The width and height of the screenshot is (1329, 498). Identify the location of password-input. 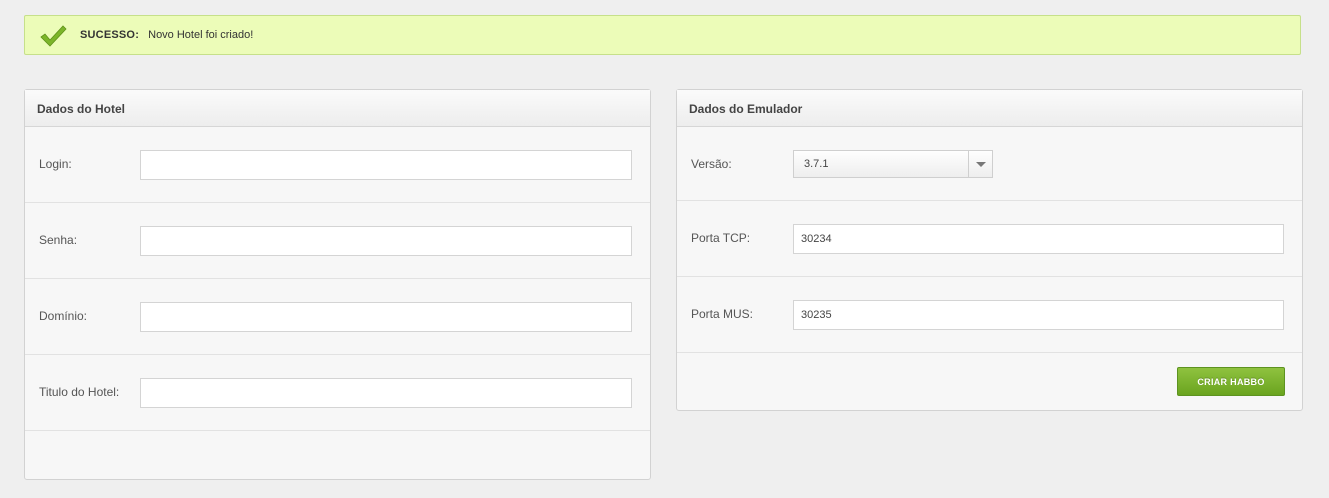
(386, 241).